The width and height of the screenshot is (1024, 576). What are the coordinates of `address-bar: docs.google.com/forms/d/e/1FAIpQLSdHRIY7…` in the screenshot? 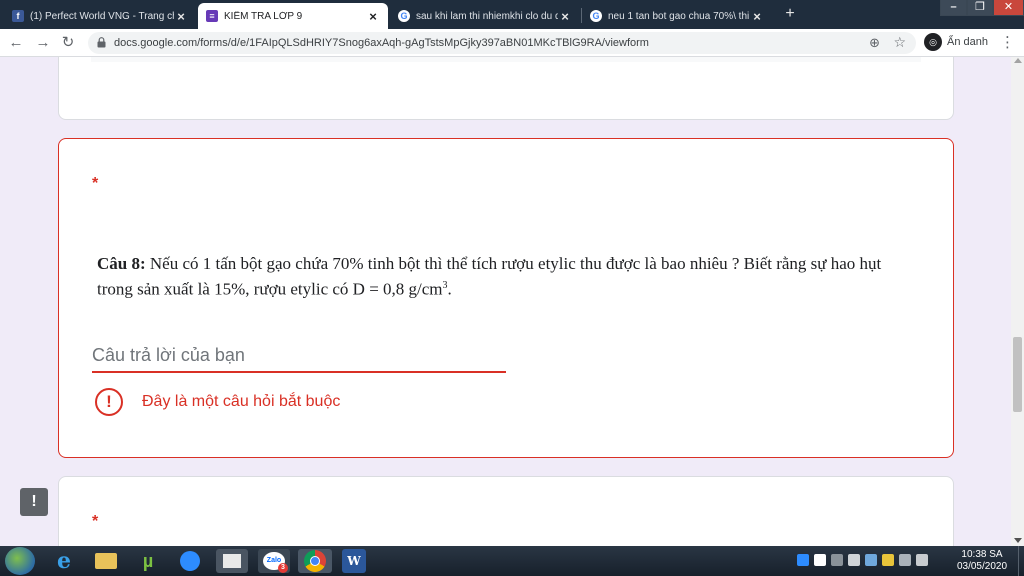 It's located at (502, 43).